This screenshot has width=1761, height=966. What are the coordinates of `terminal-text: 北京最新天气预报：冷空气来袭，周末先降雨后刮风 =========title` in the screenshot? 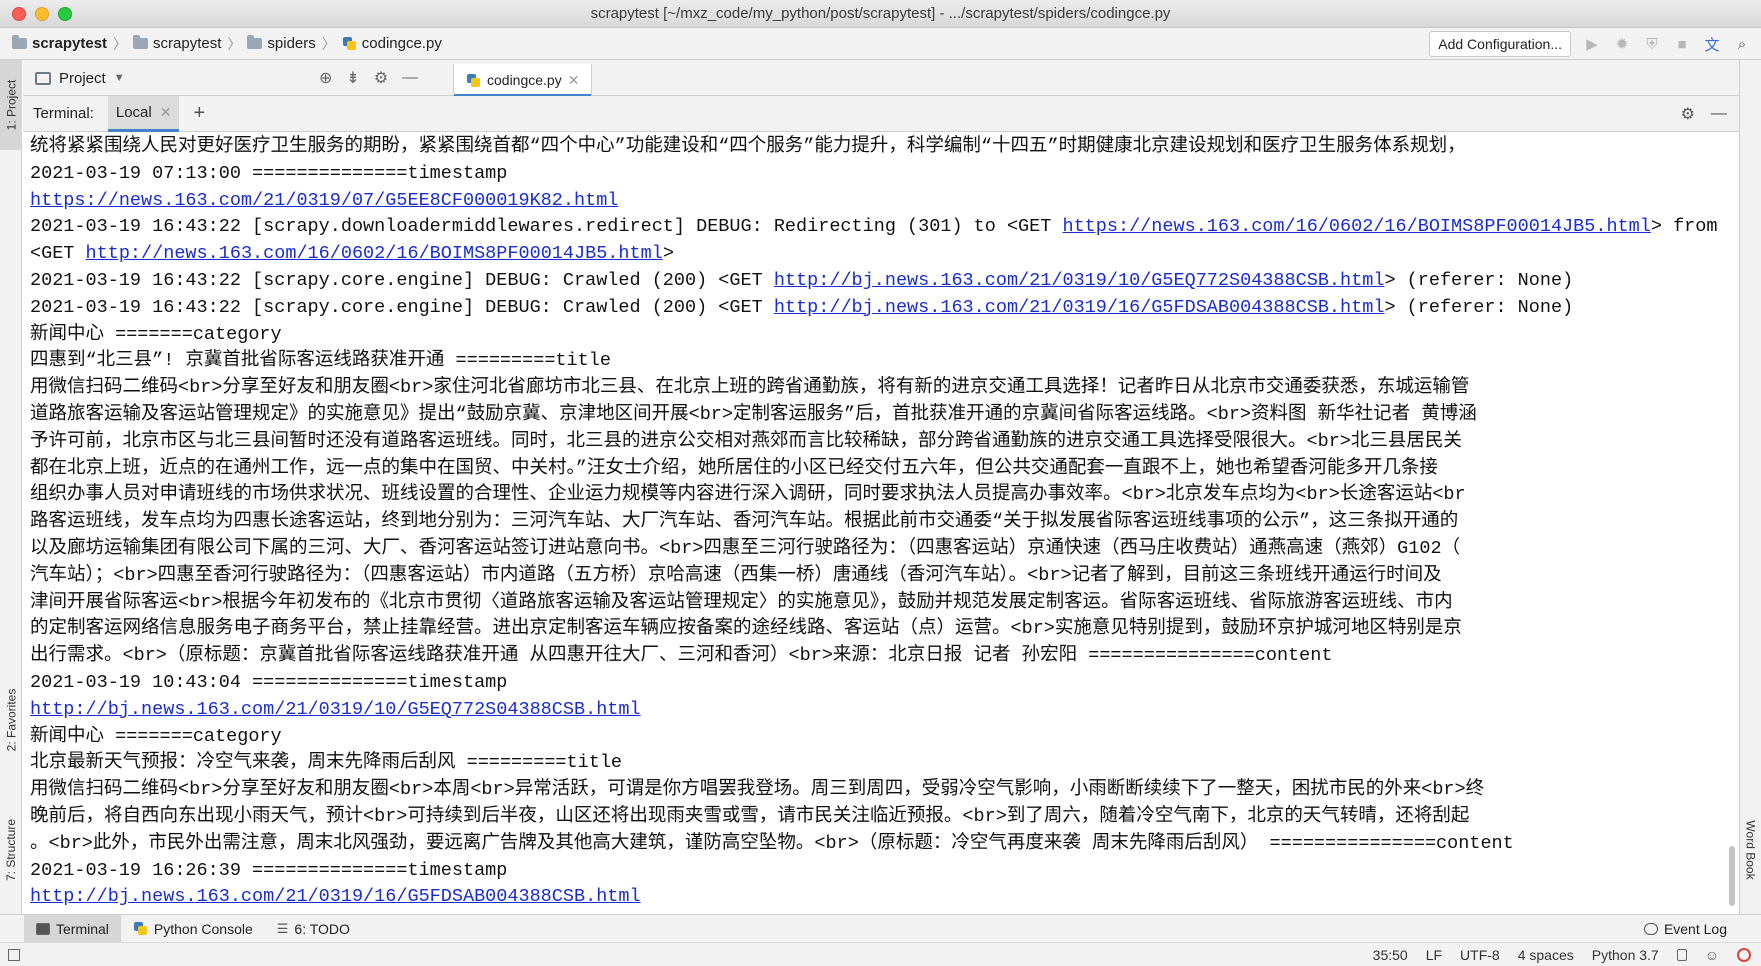 It's located at (326, 762).